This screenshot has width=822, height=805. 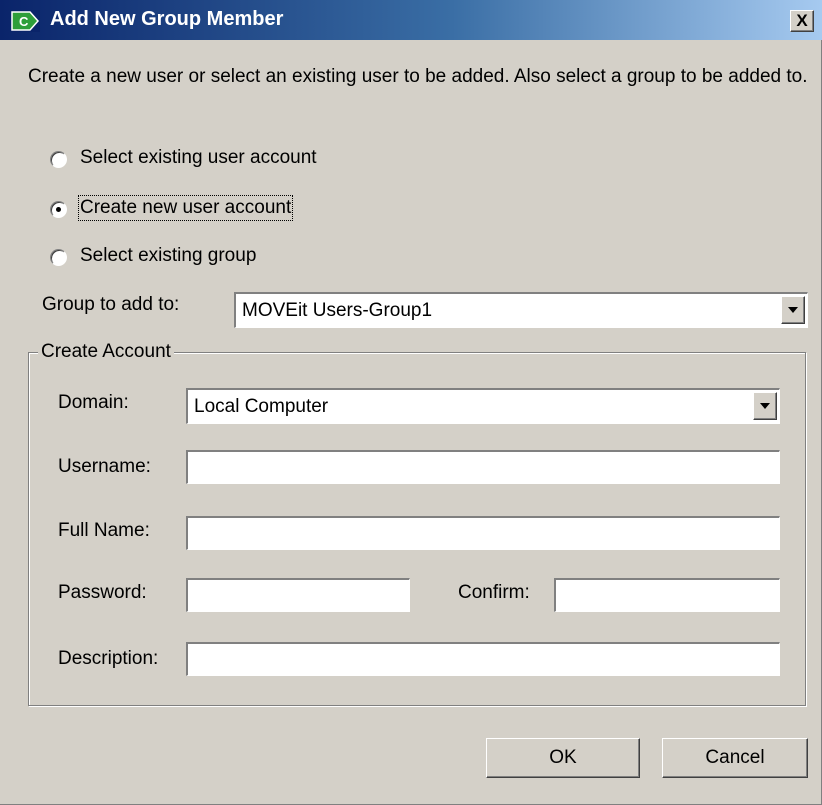 I want to click on group-select: MOVEit Users-Group1, so click(x=521, y=310).